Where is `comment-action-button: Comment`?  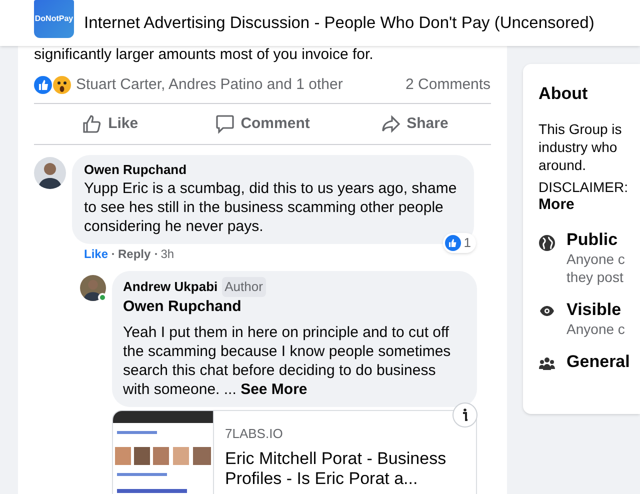
comment-action-button: Comment is located at coordinates (262, 124).